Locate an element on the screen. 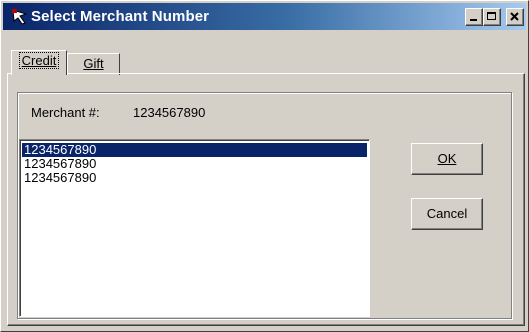 Image resolution: width=529 pixels, height=332 pixels. maximize-icon is located at coordinates (491, 16).